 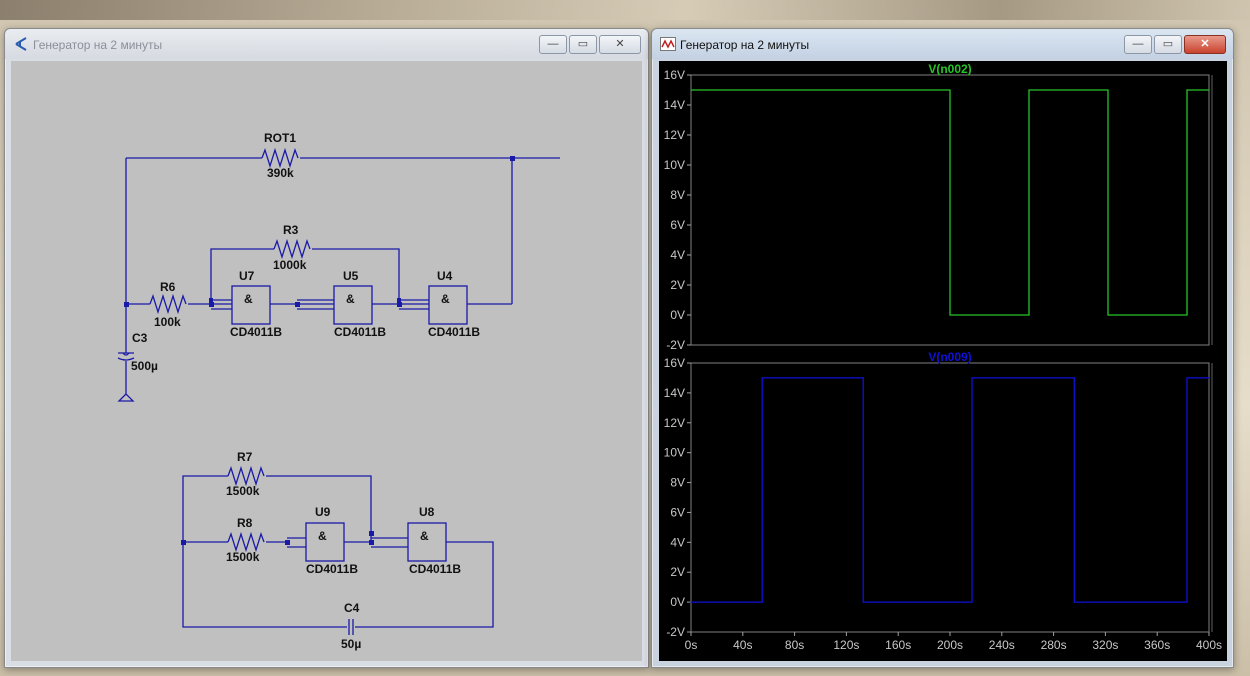 I want to click on r3-resistor, so click(x=292, y=249).